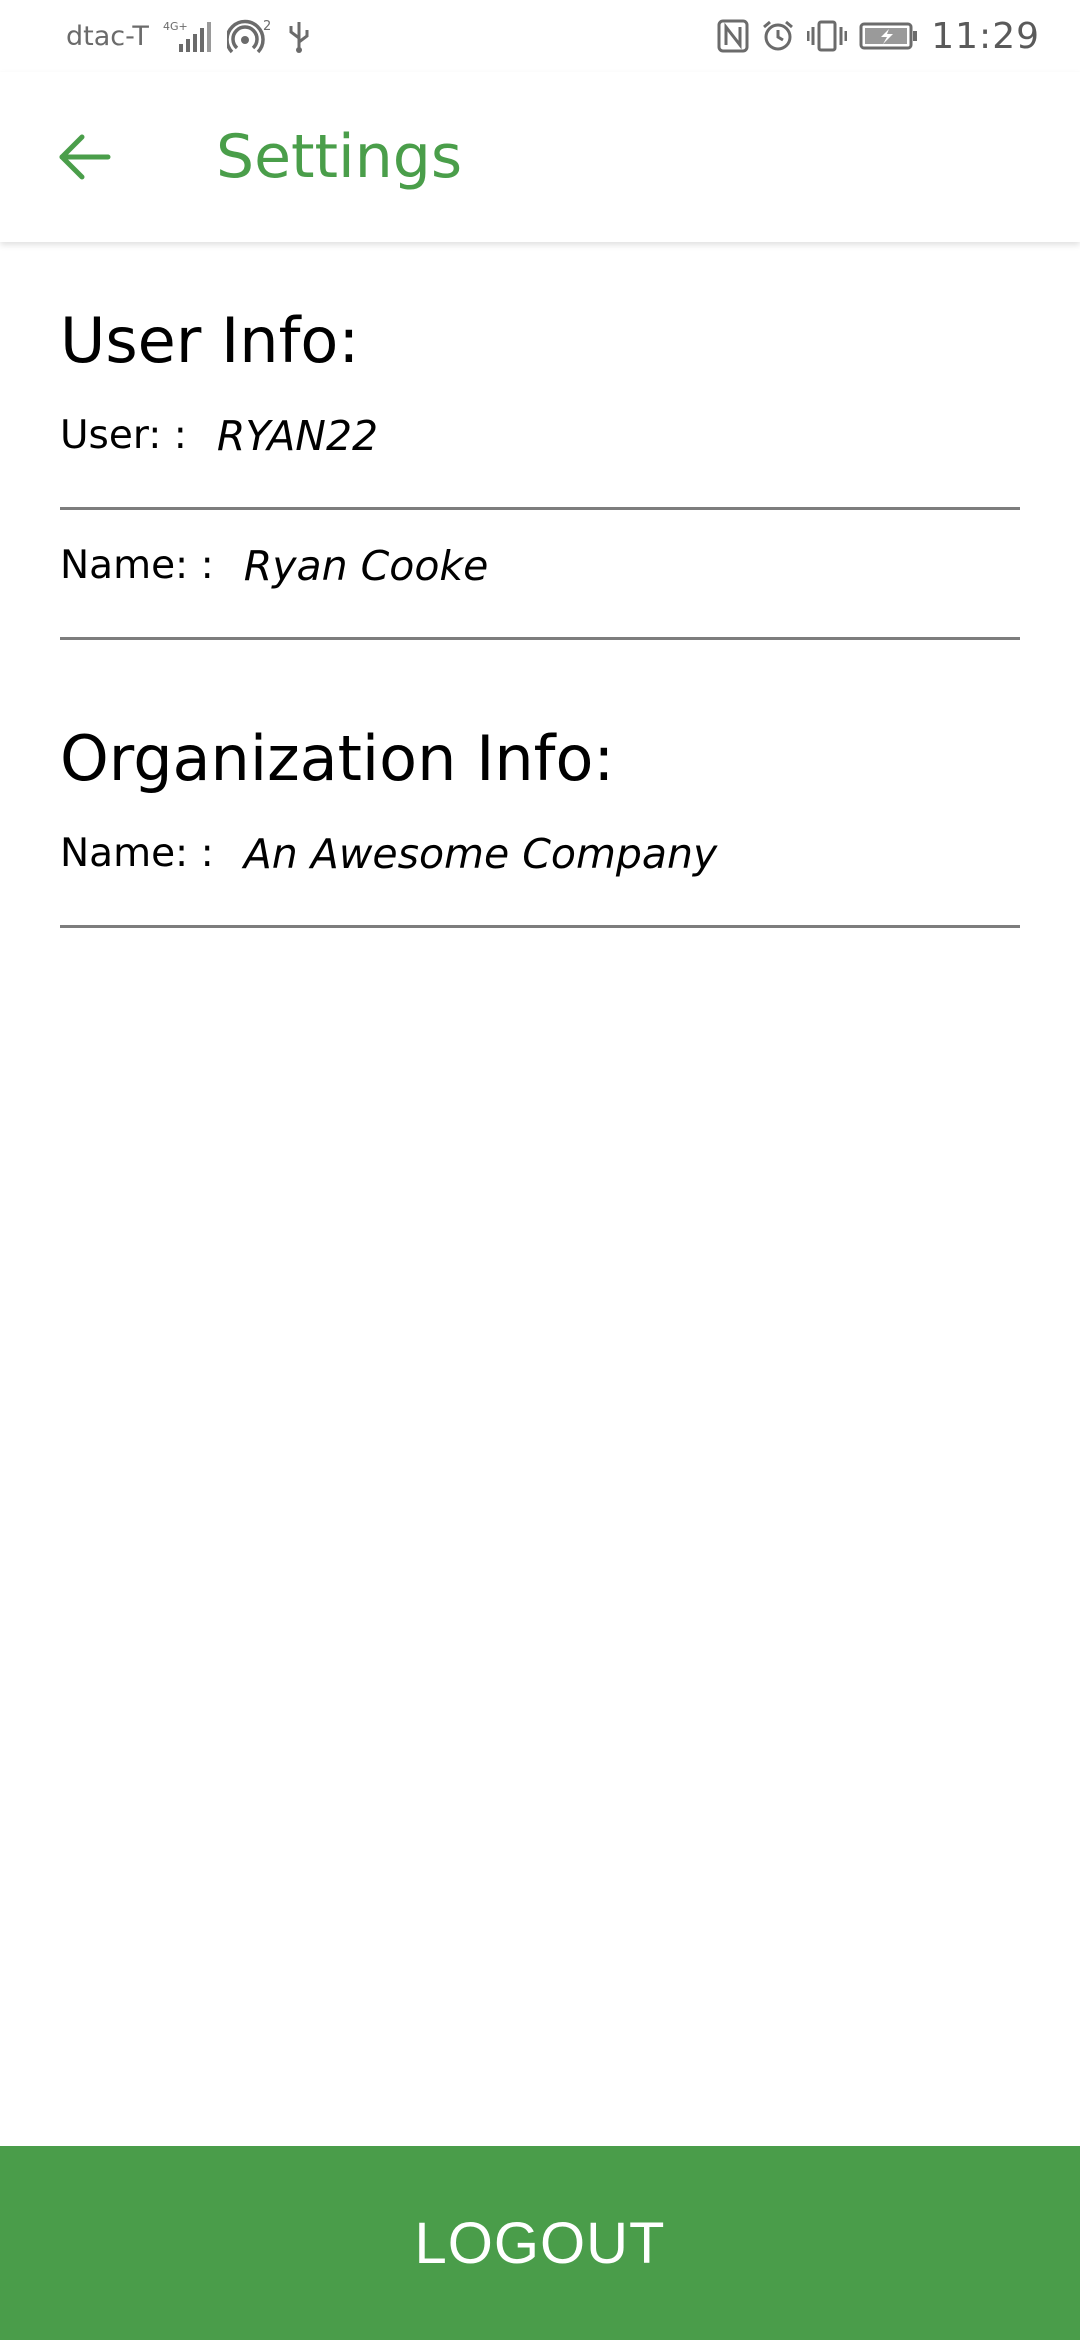 Image resolution: width=1080 pixels, height=2340 pixels. Describe the element at coordinates (339, 157) in the screenshot. I see `page-title: Settings` at that location.